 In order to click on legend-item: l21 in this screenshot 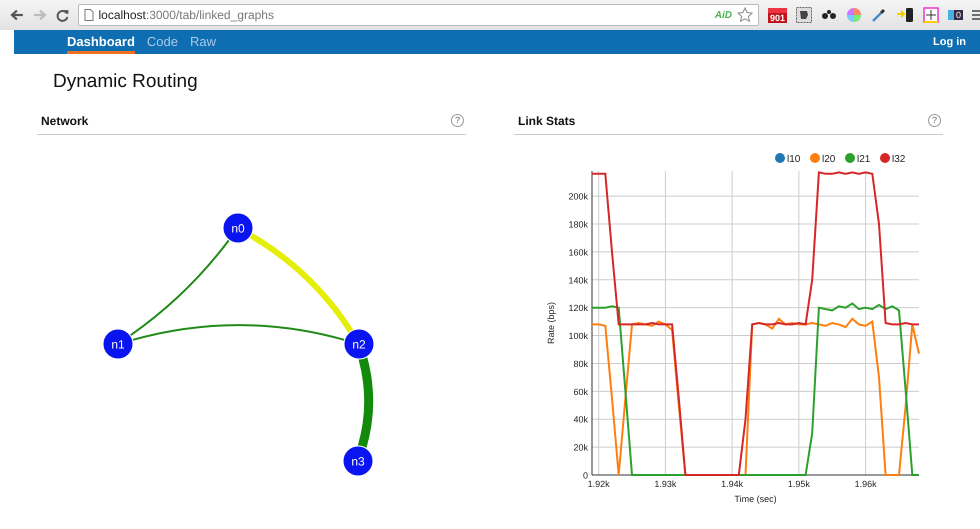, I will do `click(857, 159)`.